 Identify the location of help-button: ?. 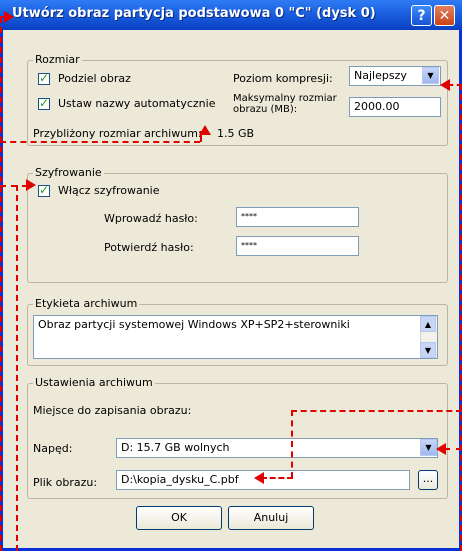
(421, 15).